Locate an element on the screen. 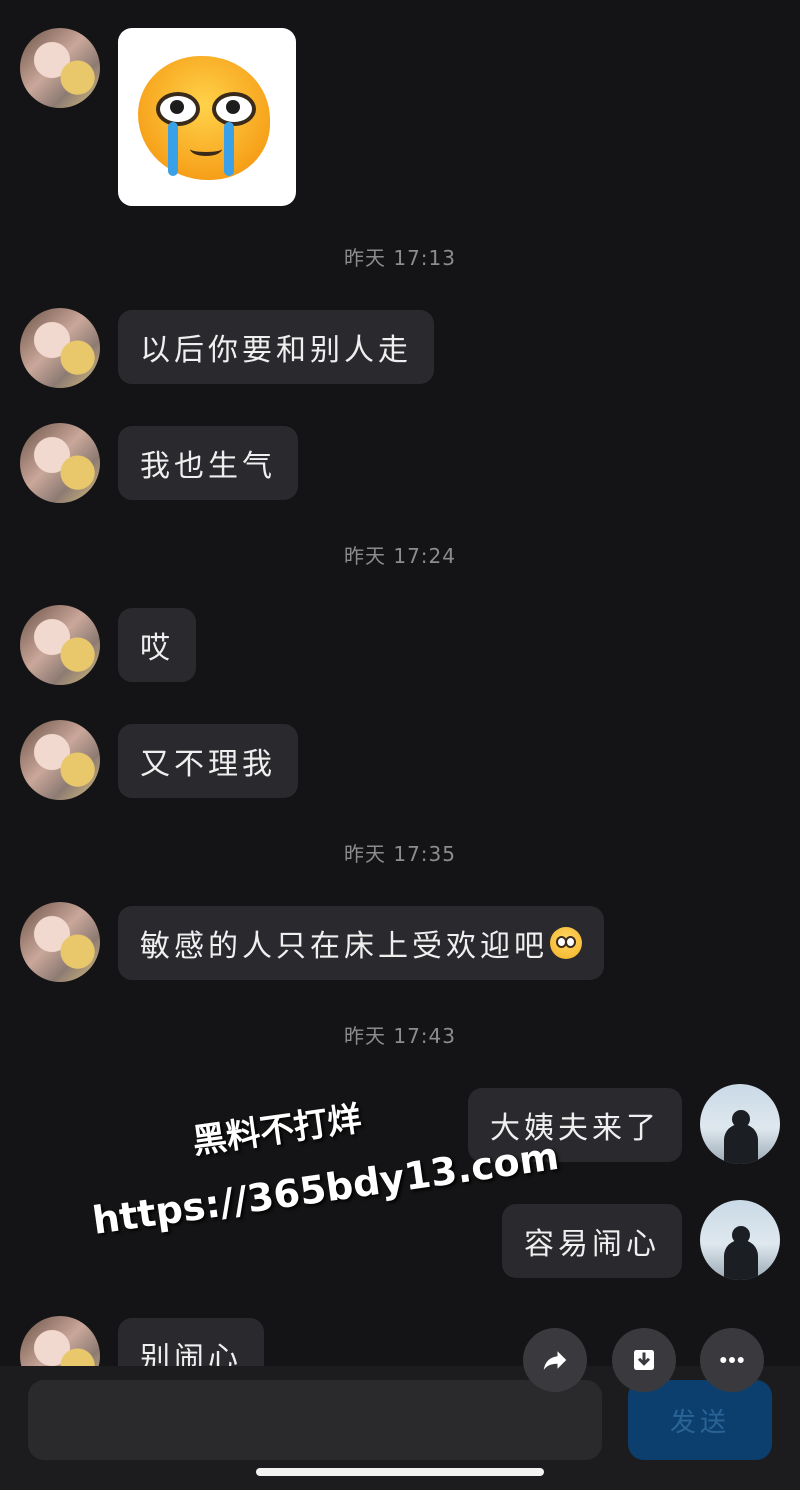 This screenshot has width=800, height=1490. message-bubble: 以后你要和别人走 is located at coordinates (276, 347).